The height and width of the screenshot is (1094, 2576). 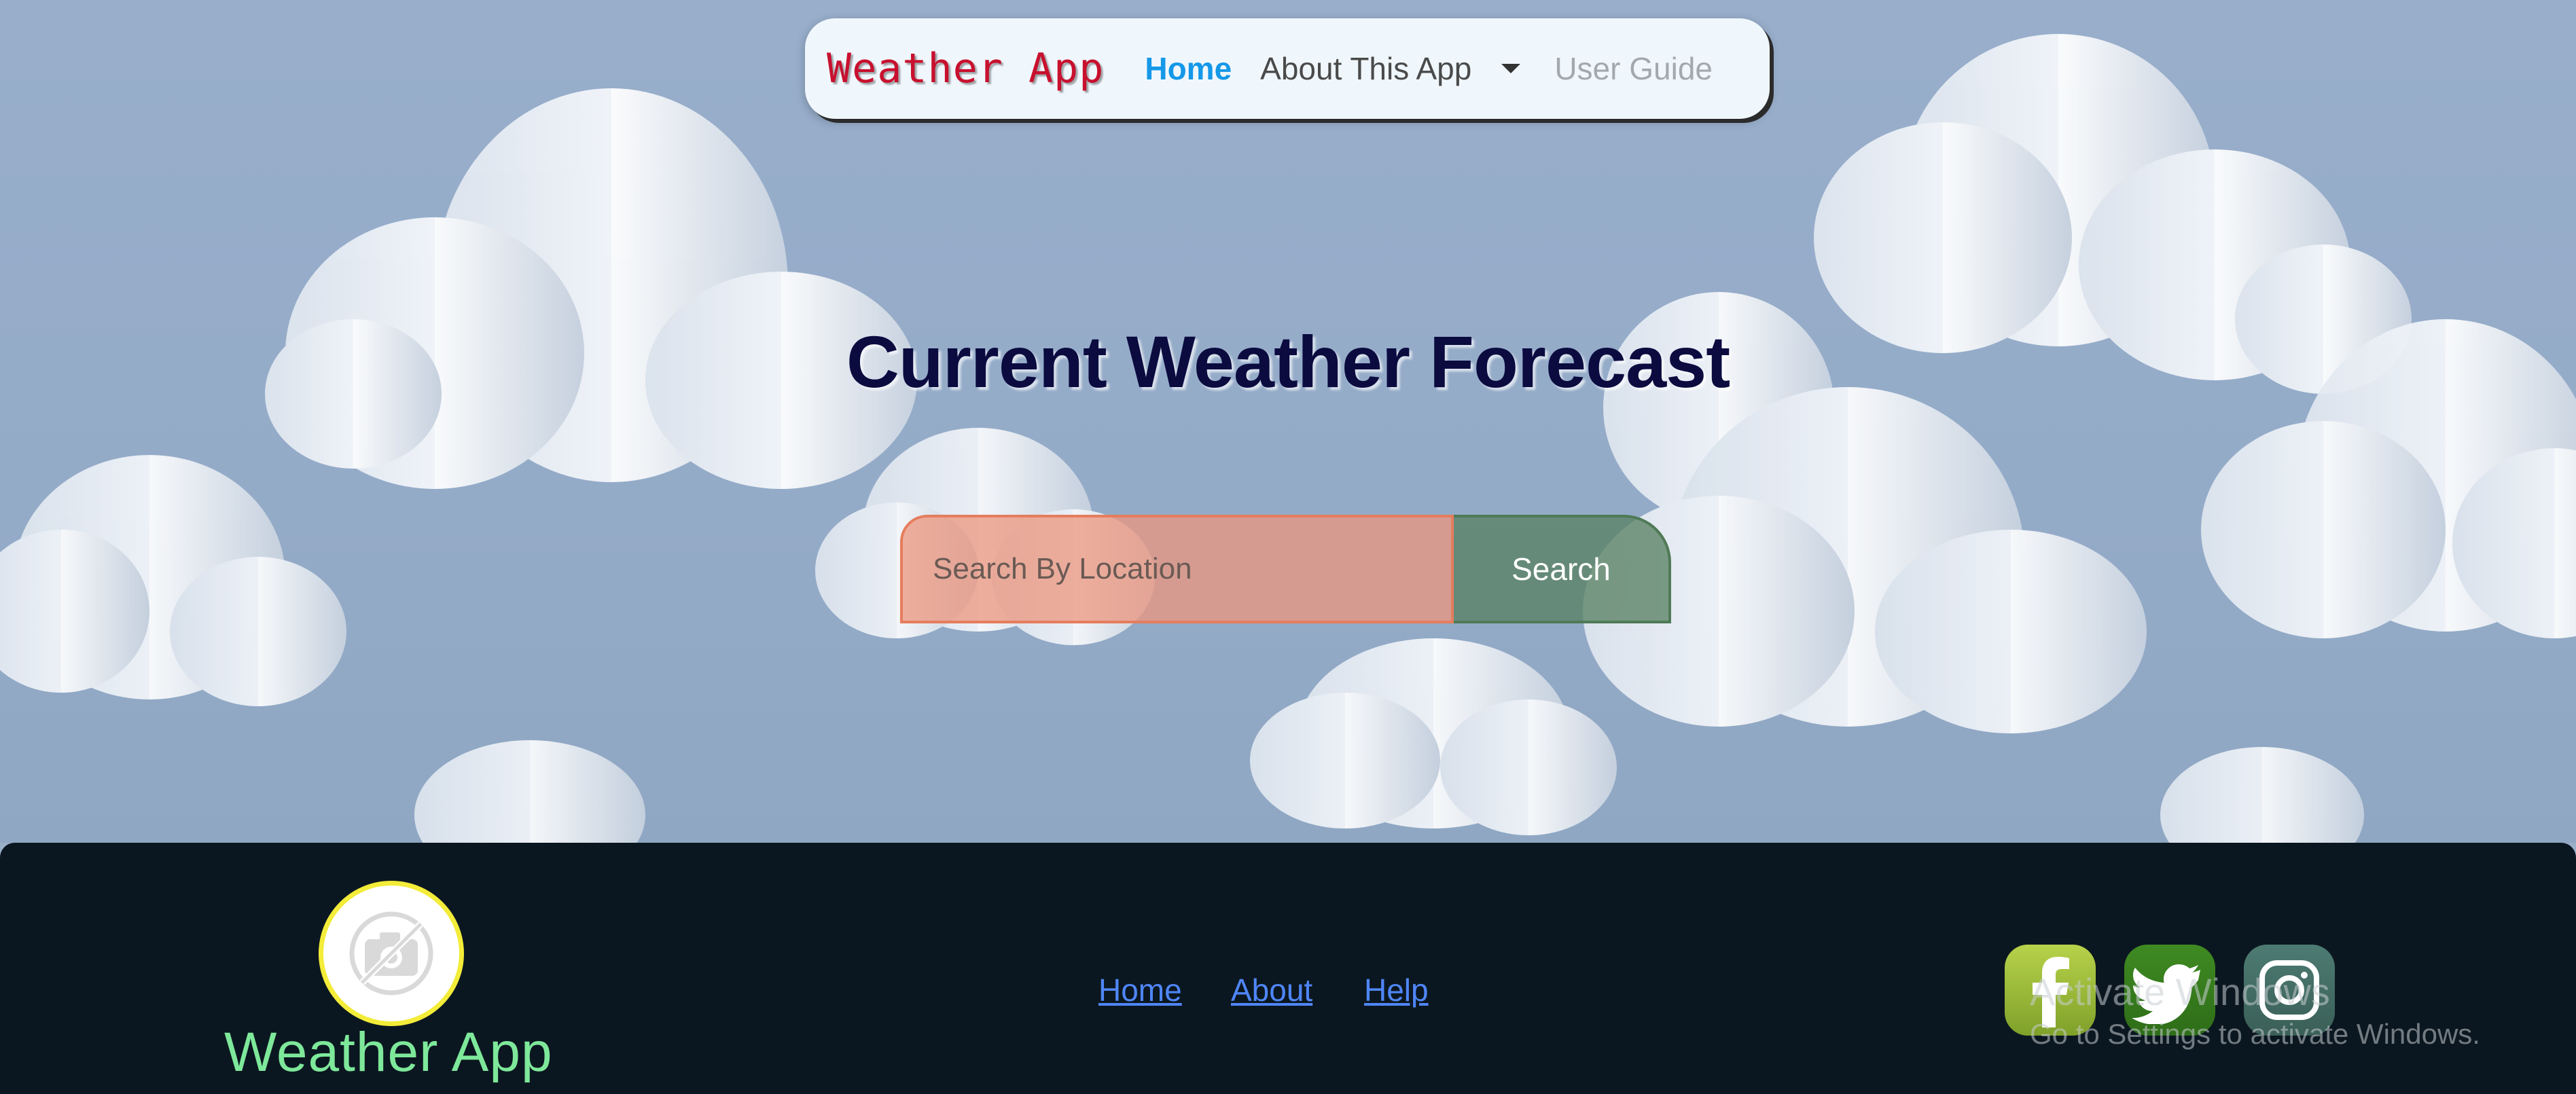 I want to click on page-title: Current Weather Forecast, so click(x=1288, y=362).